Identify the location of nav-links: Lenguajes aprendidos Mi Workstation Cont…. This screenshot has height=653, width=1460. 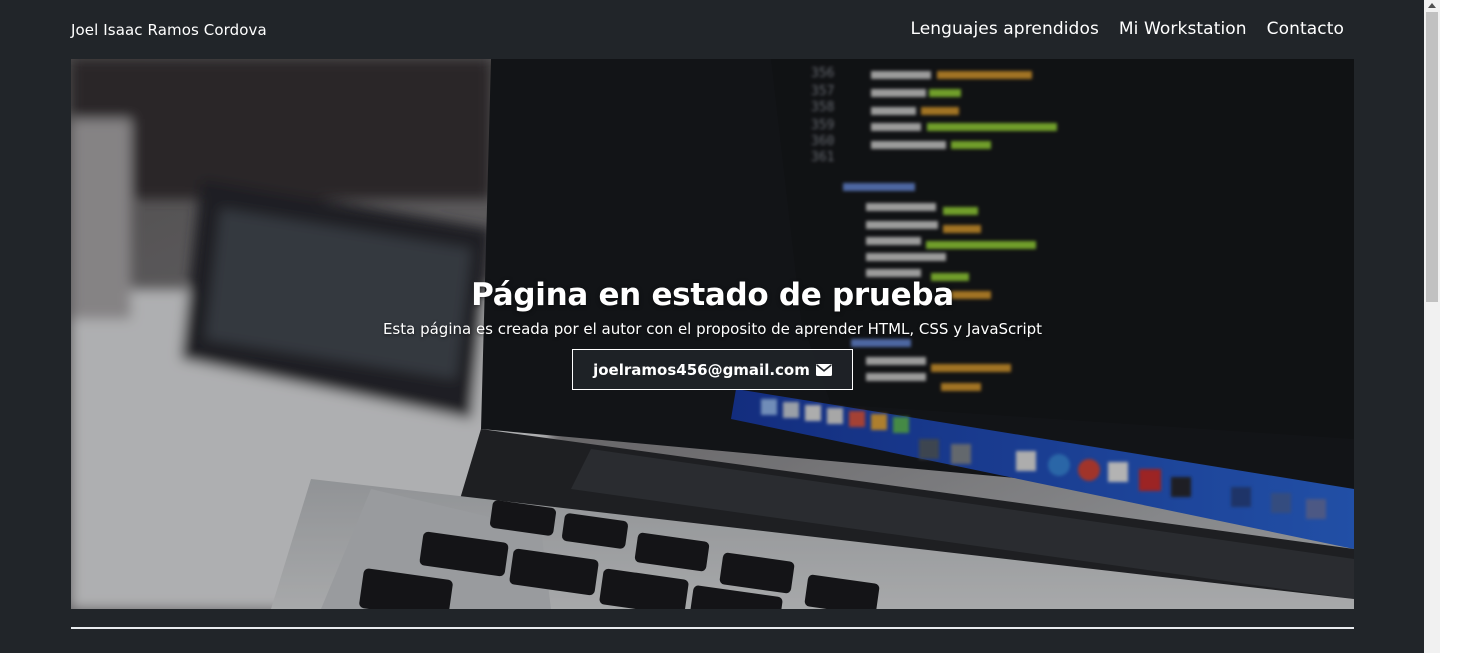
(1127, 29).